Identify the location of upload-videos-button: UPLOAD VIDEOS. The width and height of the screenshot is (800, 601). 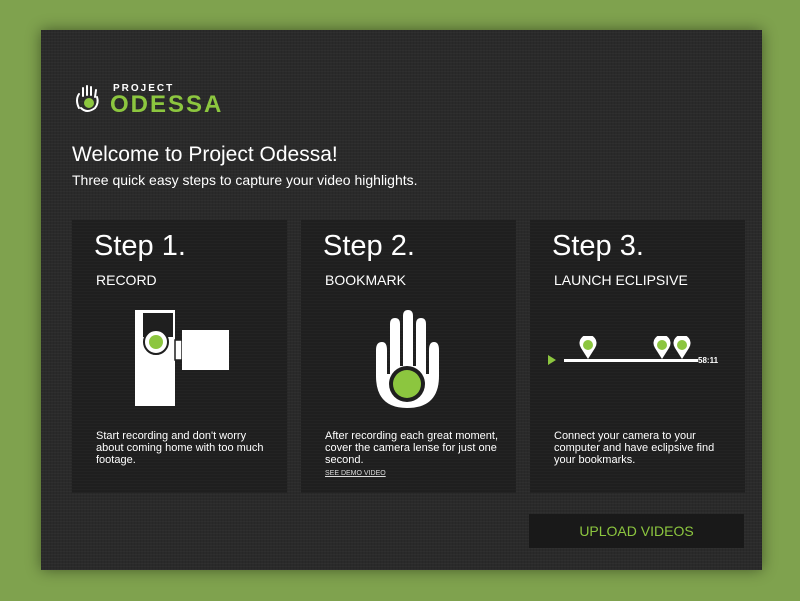
(636, 531).